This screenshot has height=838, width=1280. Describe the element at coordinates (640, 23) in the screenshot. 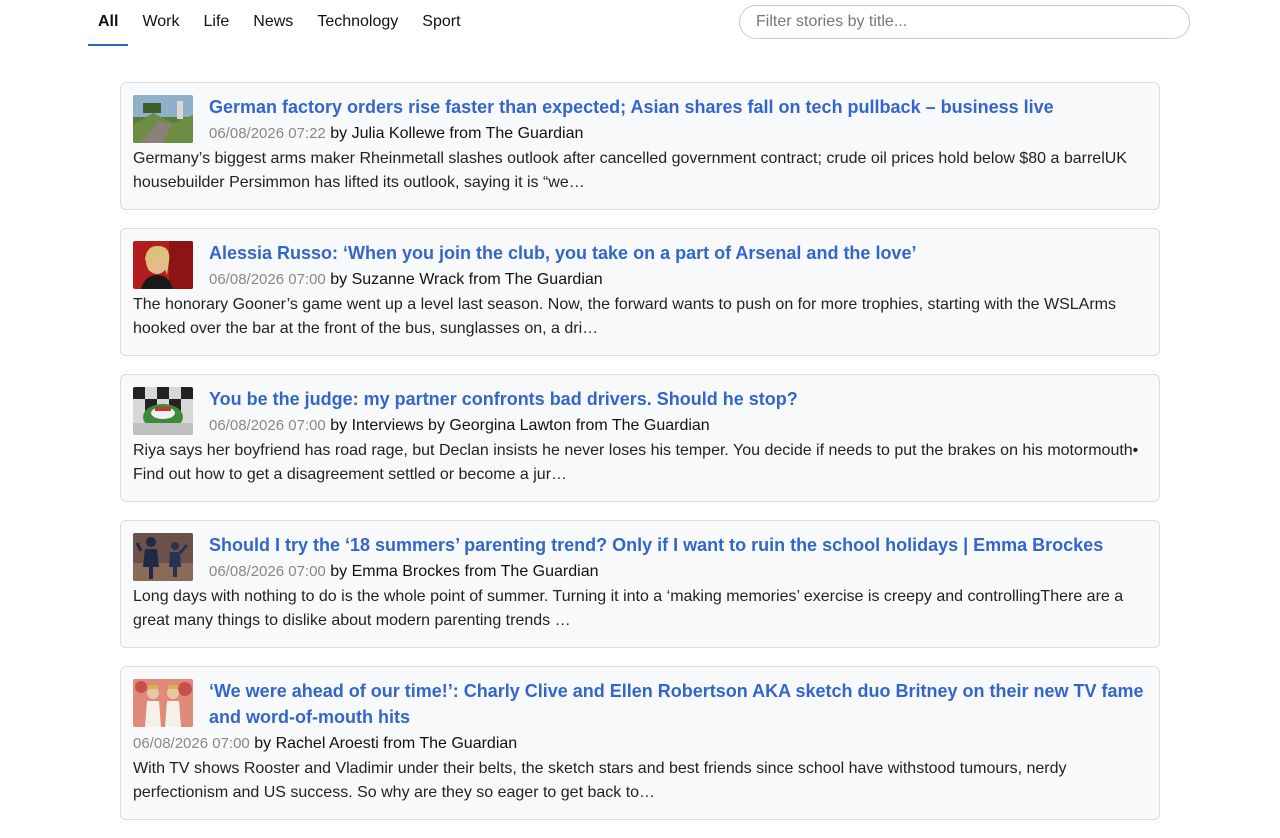

I see `top-bar: All Work Life News Technology Sport` at that location.